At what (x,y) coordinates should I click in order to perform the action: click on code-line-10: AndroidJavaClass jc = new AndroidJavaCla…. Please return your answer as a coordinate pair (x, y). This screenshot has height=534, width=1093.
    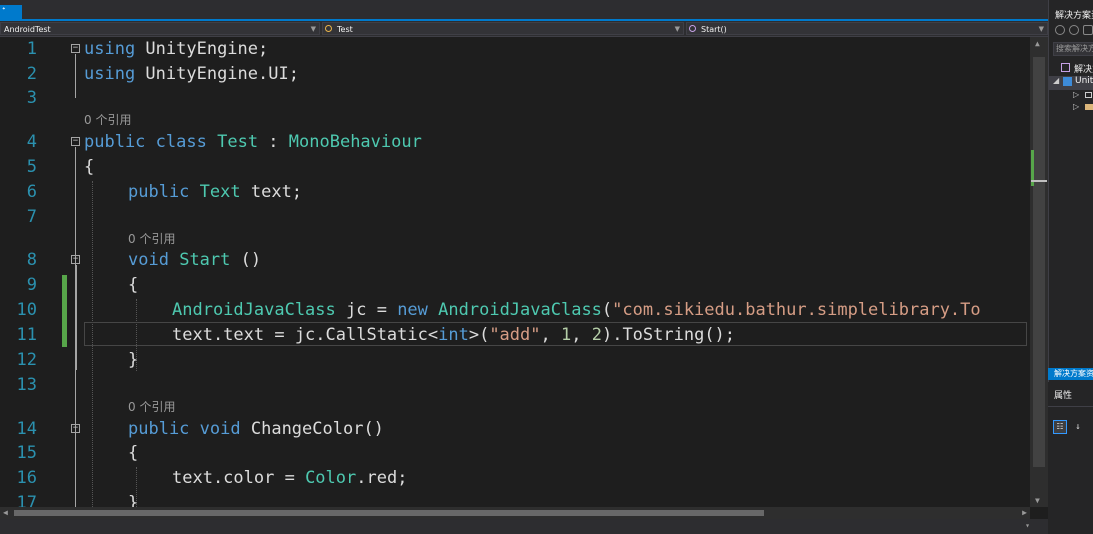
    Looking at the image, I should click on (576, 310).